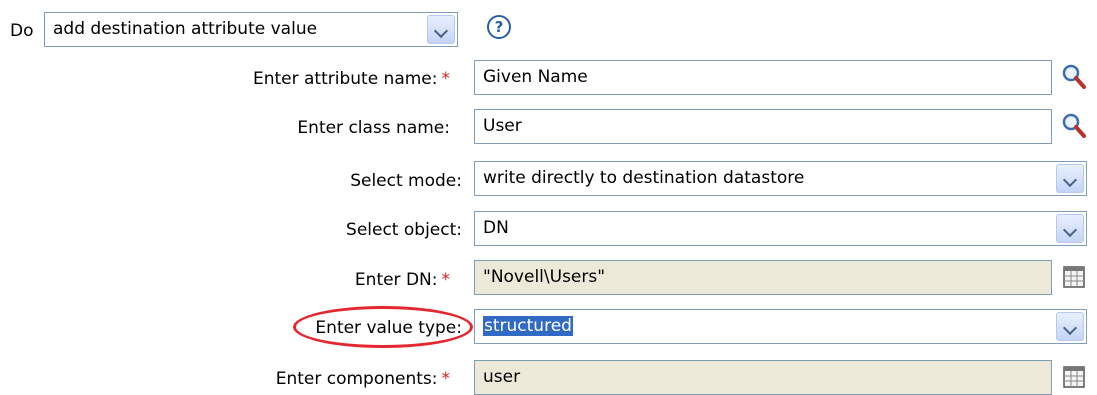 The height and width of the screenshot is (395, 1097). I want to click on action-select: add destination attribute value, so click(251, 29).